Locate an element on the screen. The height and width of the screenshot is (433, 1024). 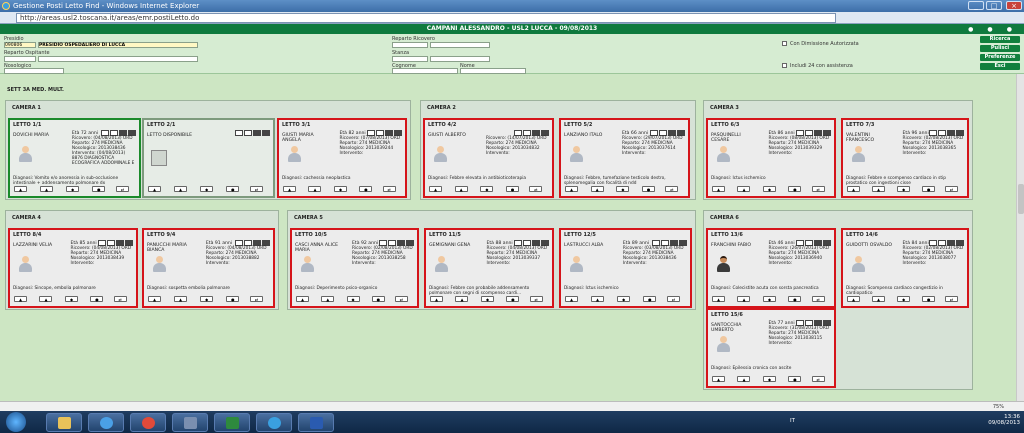
stanza-field is located at coordinates (460, 59).